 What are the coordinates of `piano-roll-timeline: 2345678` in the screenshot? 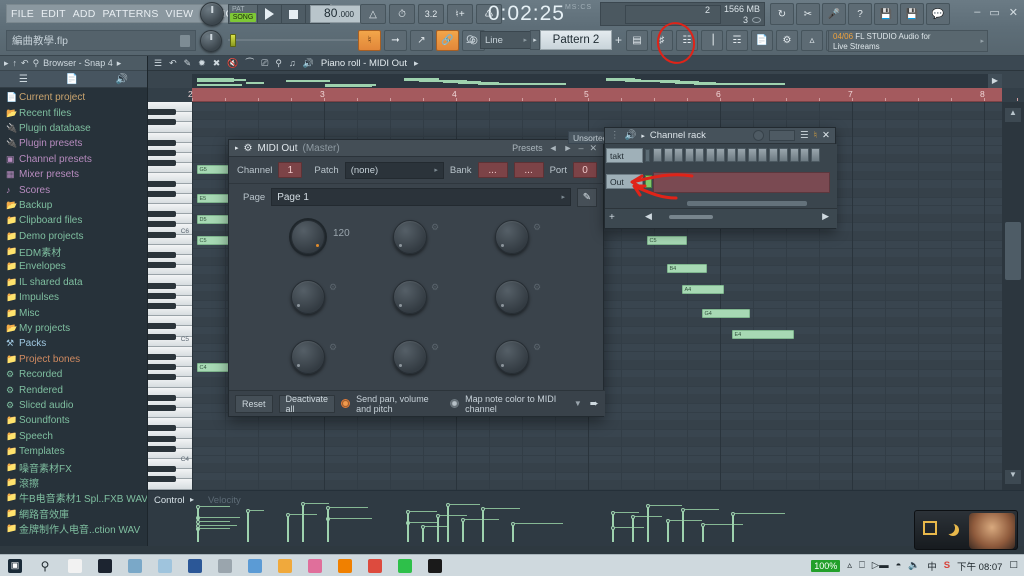 It's located at (603, 95).